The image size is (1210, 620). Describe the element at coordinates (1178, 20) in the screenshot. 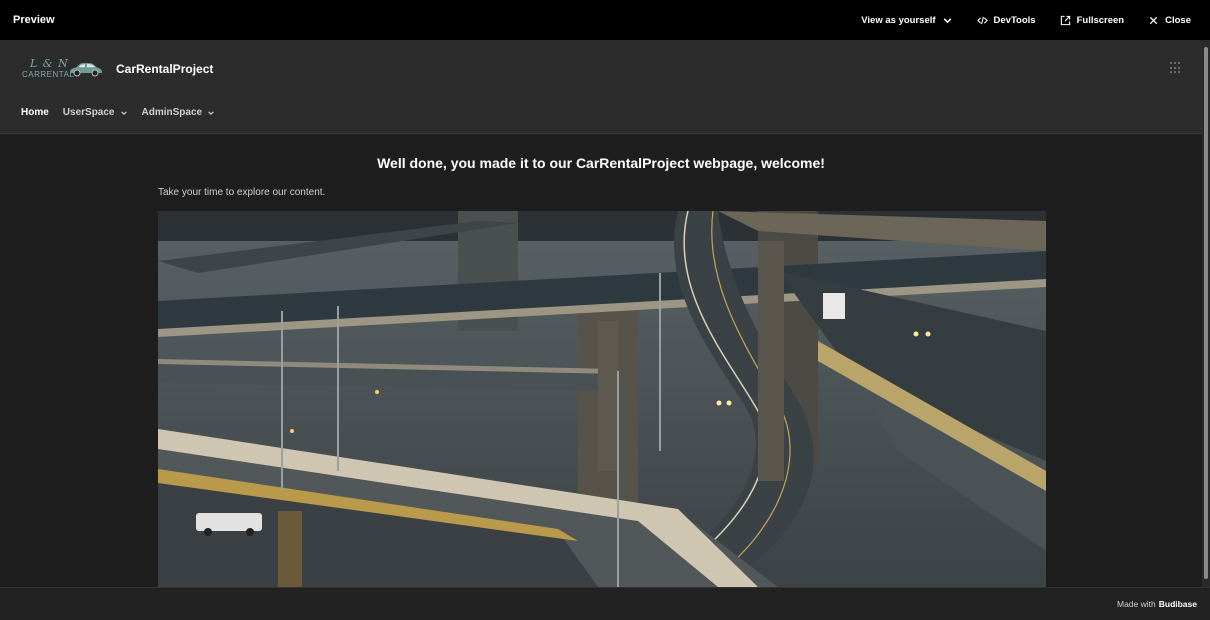

I see `close-label: Close` at that location.